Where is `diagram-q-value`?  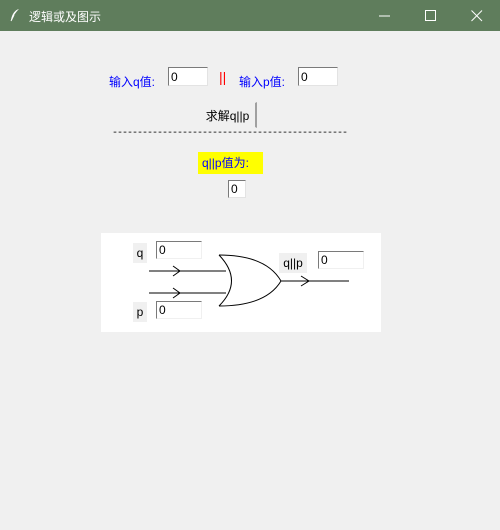 diagram-q-value is located at coordinates (179, 250).